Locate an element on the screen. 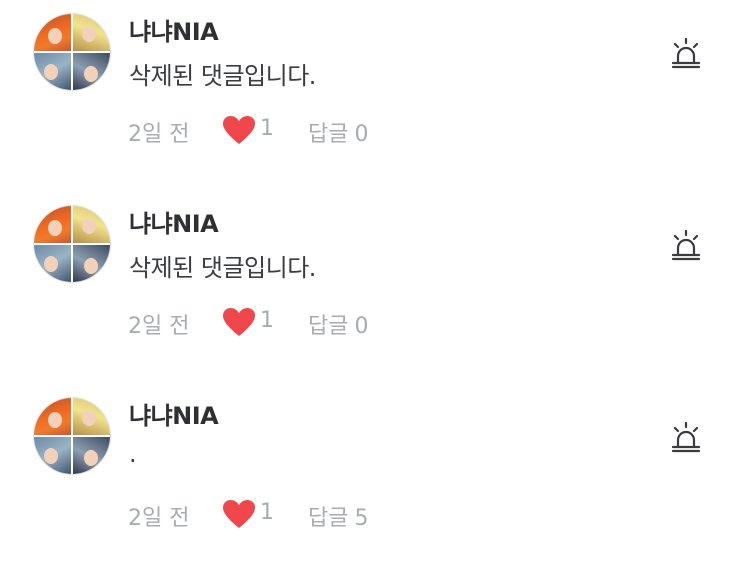  comment-text: . is located at coordinates (133, 454).